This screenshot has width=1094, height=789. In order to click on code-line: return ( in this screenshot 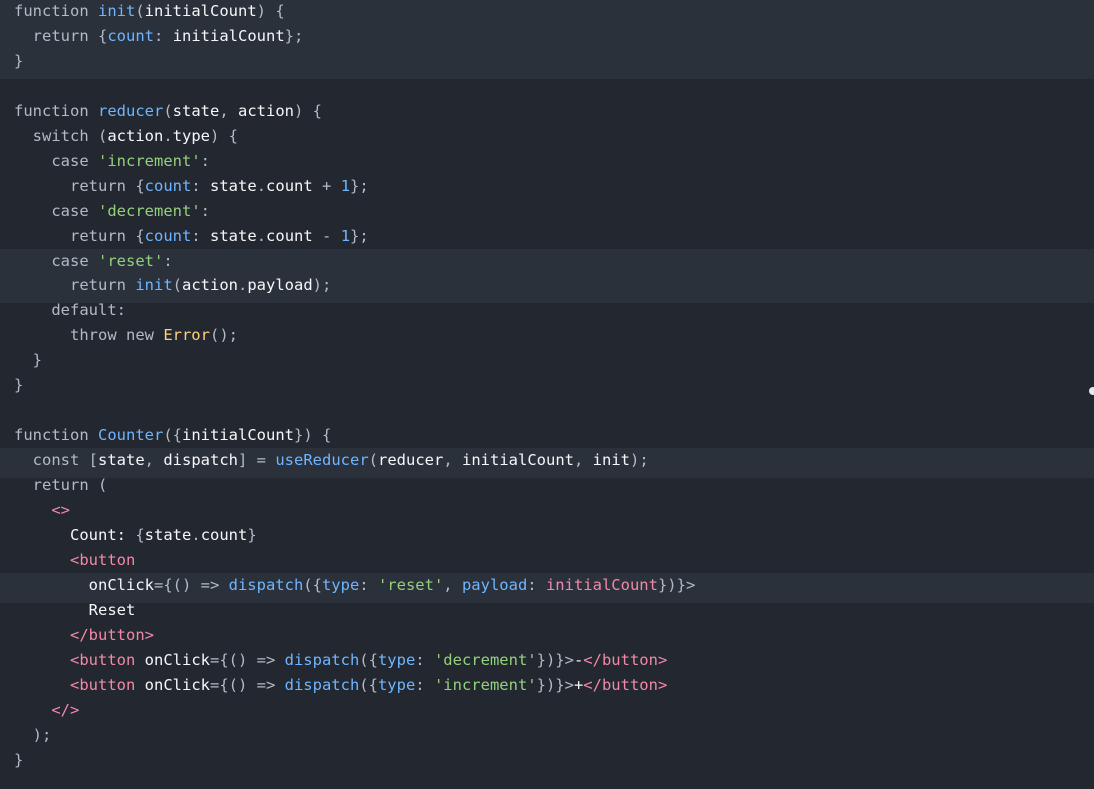, I will do `click(547, 485)`.